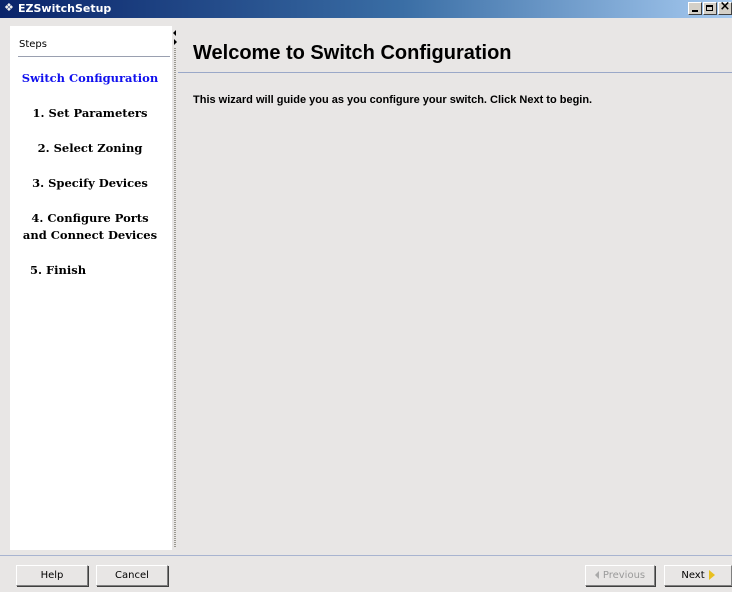  What do you see at coordinates (596, 575) in the screenshot?
I see `arrow-left-icon` at bounding box center [596, 575].